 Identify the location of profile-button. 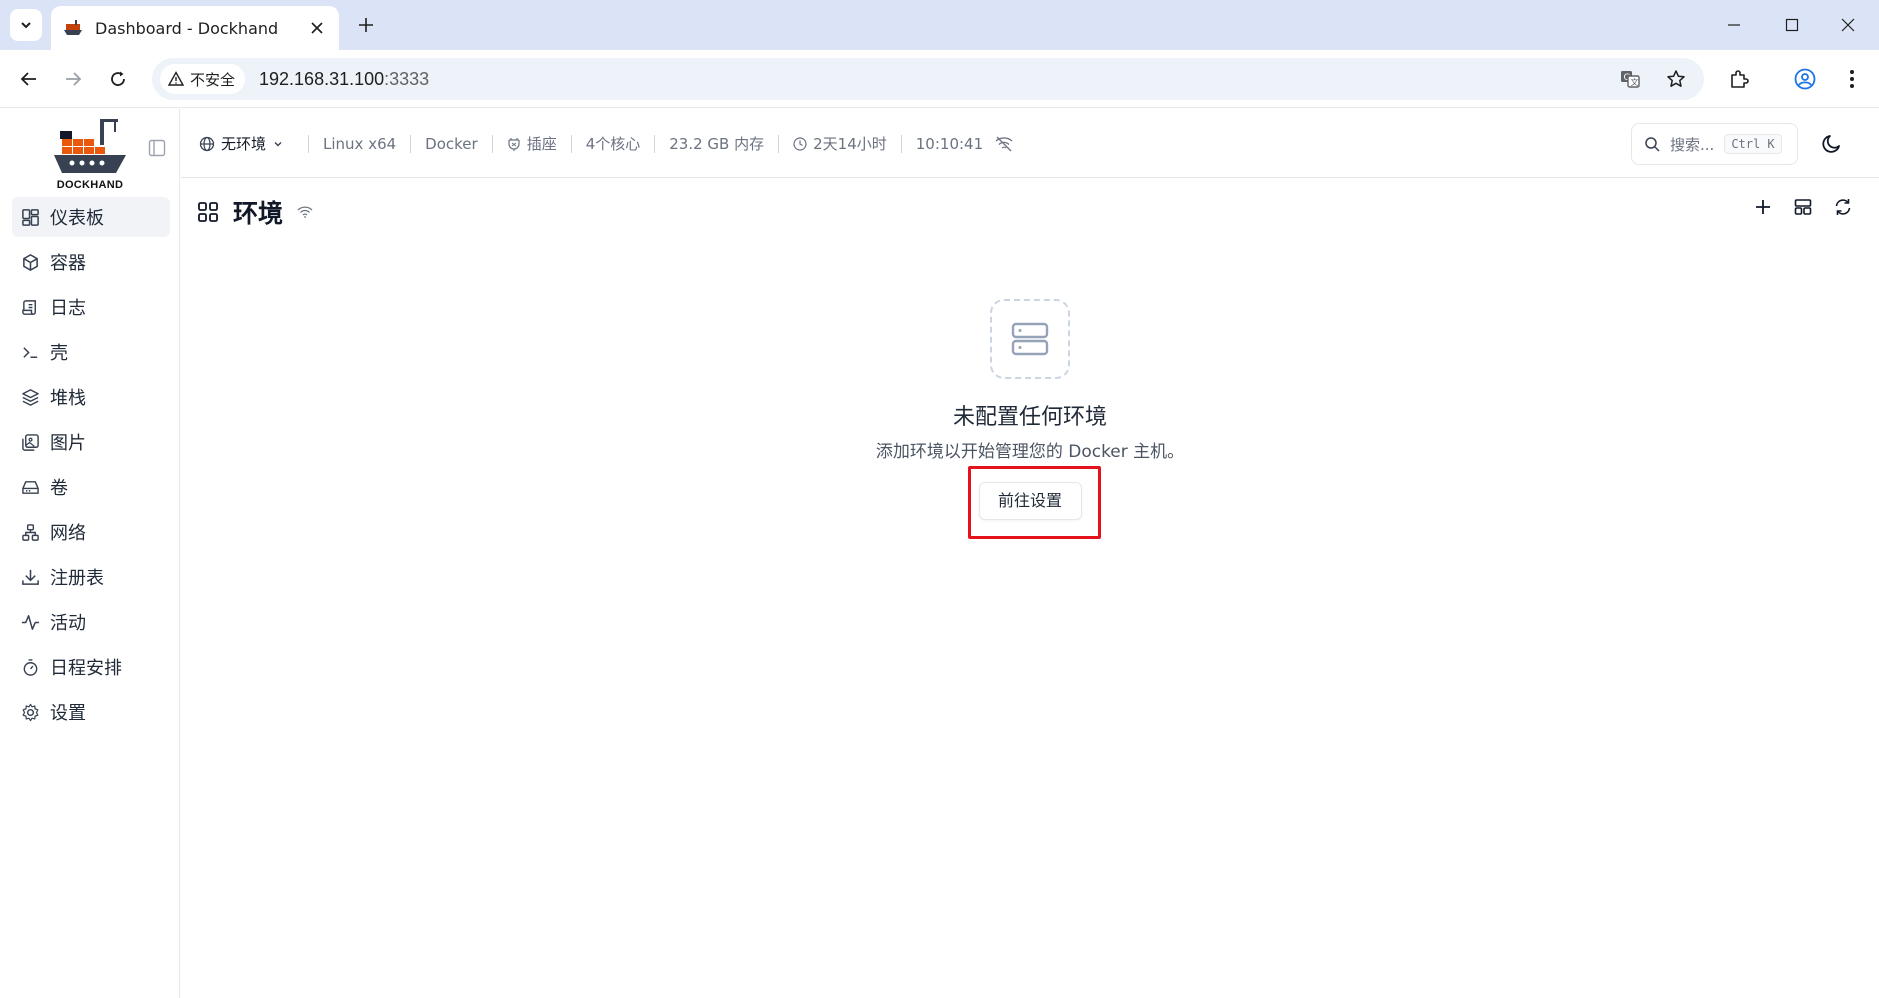
(1805, 79).